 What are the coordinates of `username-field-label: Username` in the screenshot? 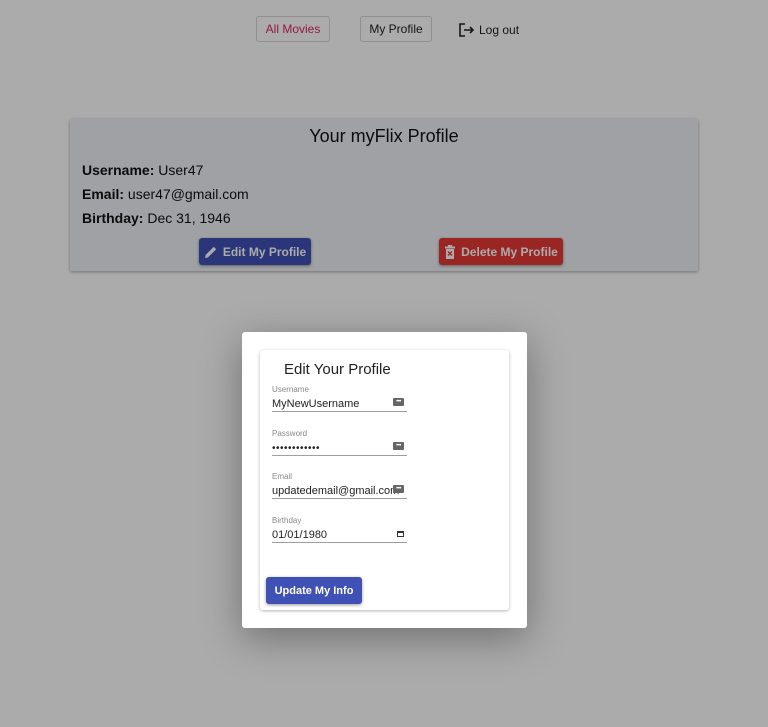 It's located at (290, 389).